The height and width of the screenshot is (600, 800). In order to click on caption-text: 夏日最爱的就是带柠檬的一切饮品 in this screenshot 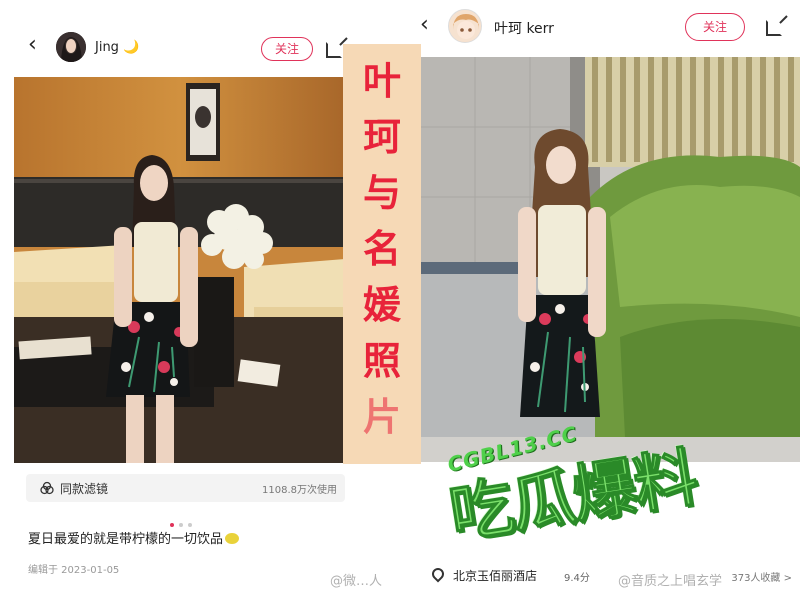, I will do `click(126, 539)`.